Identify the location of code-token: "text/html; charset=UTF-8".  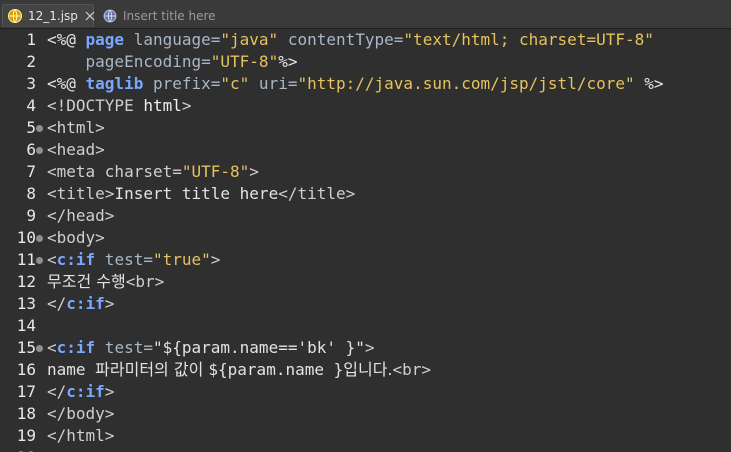
(528, 39).